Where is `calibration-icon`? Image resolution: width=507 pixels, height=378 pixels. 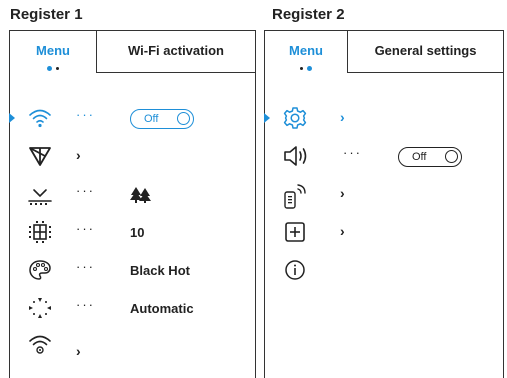
calibration-icon is located at coordinates (40, 308).